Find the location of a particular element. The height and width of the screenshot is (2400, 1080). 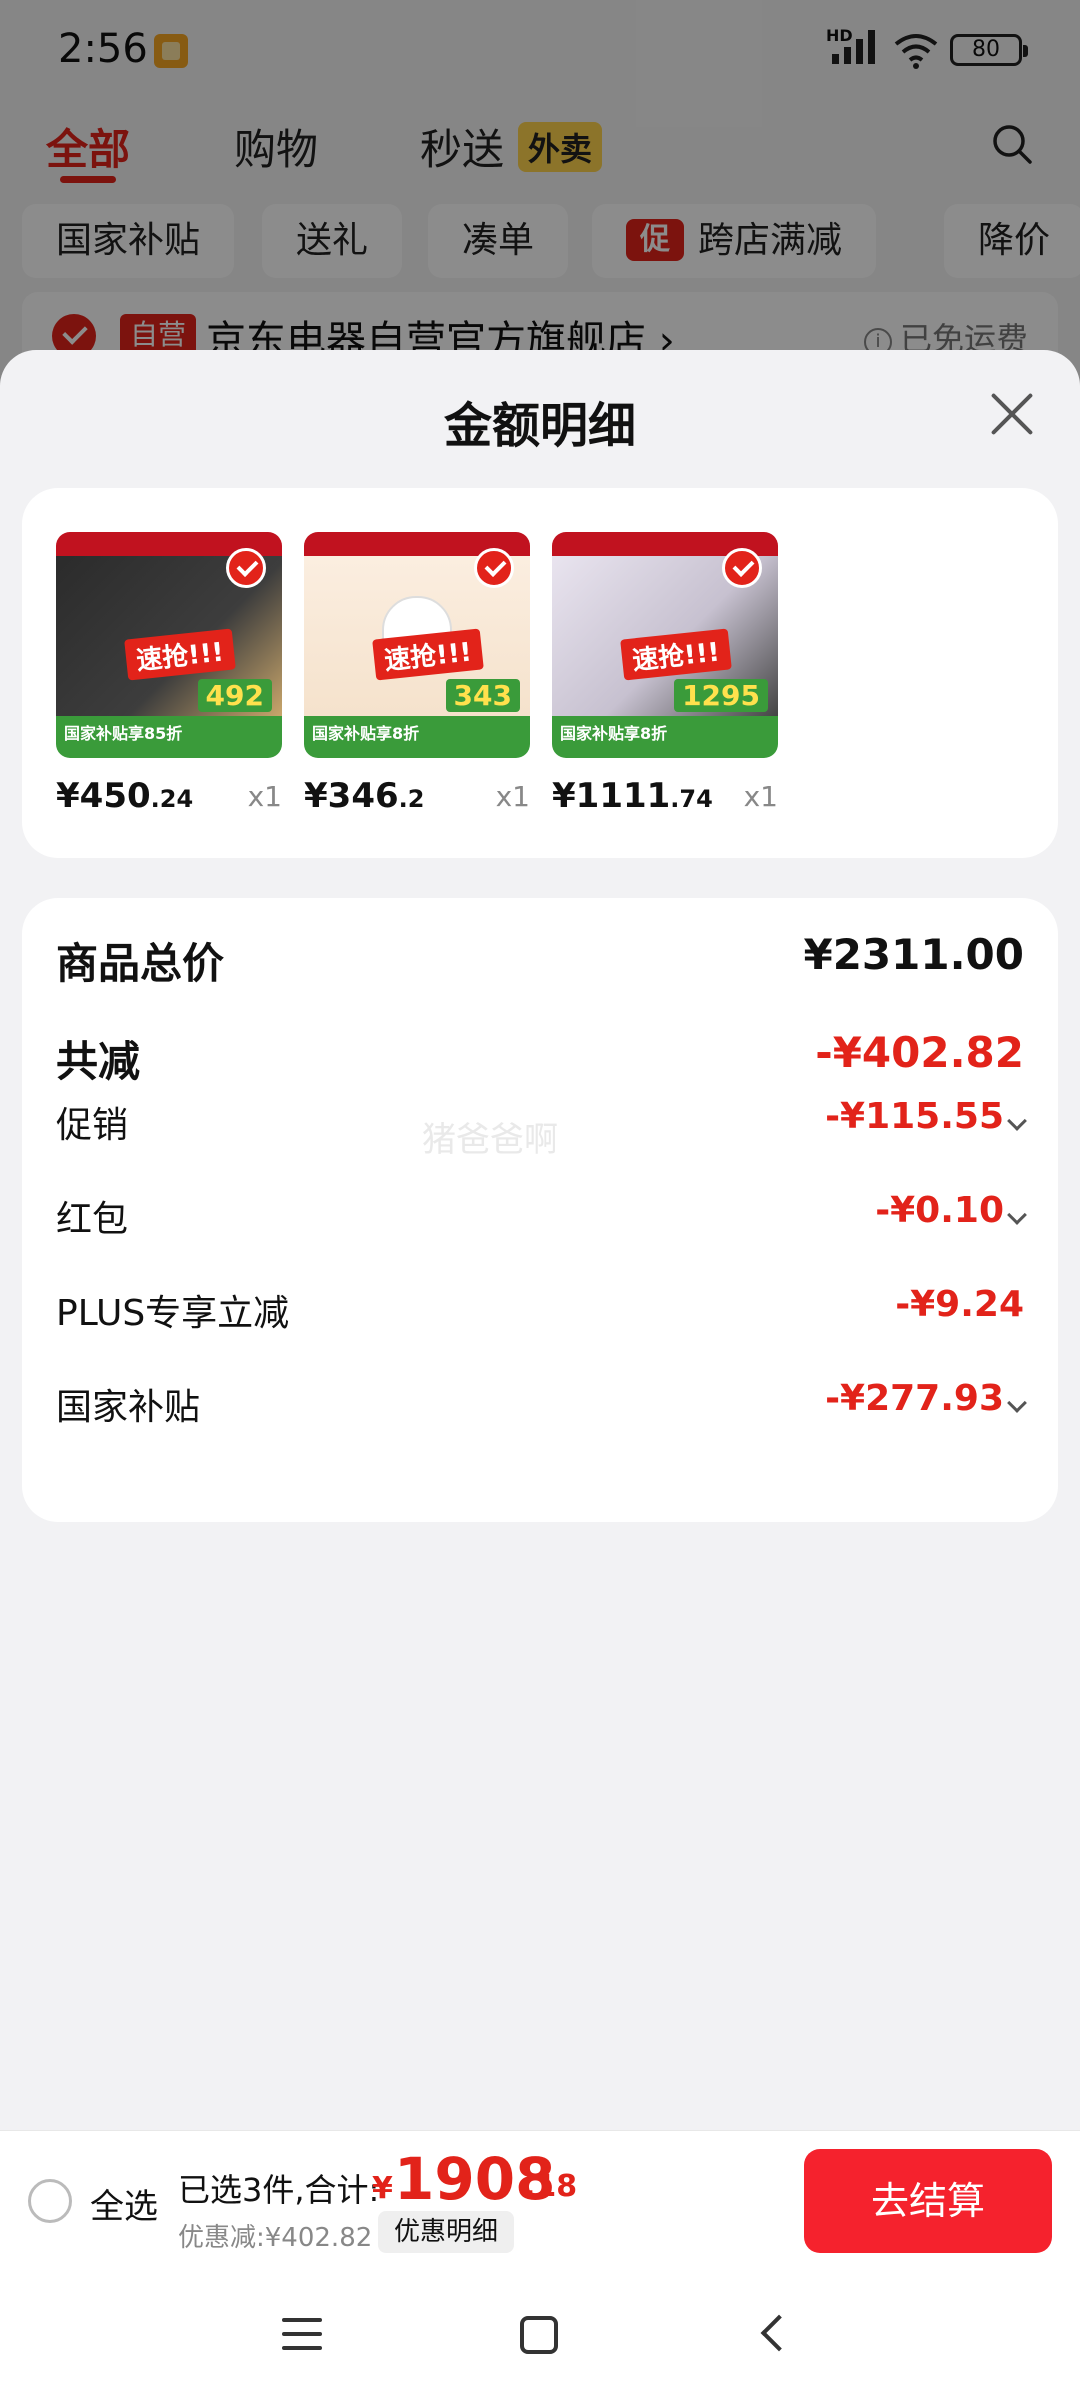

thumb-price: 492 is located at coordinates (234, 695).